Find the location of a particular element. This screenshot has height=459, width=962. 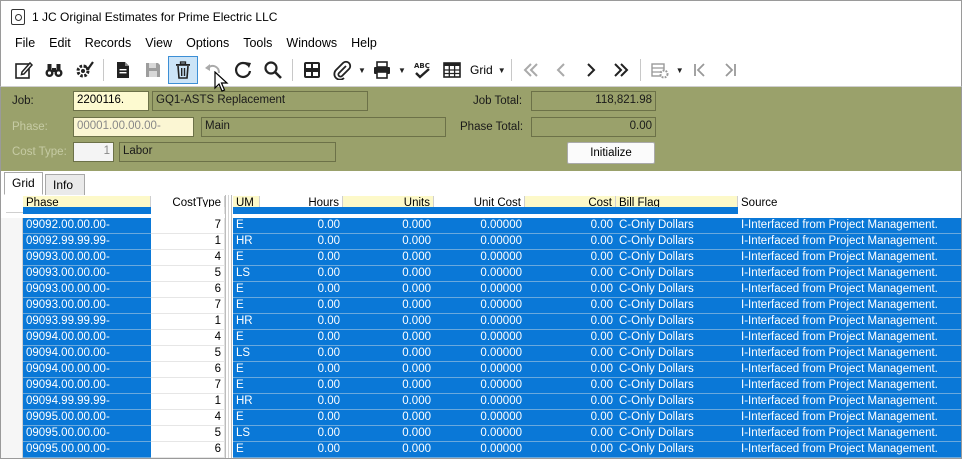

grid-settings-button is located at coordinates (660, 70).